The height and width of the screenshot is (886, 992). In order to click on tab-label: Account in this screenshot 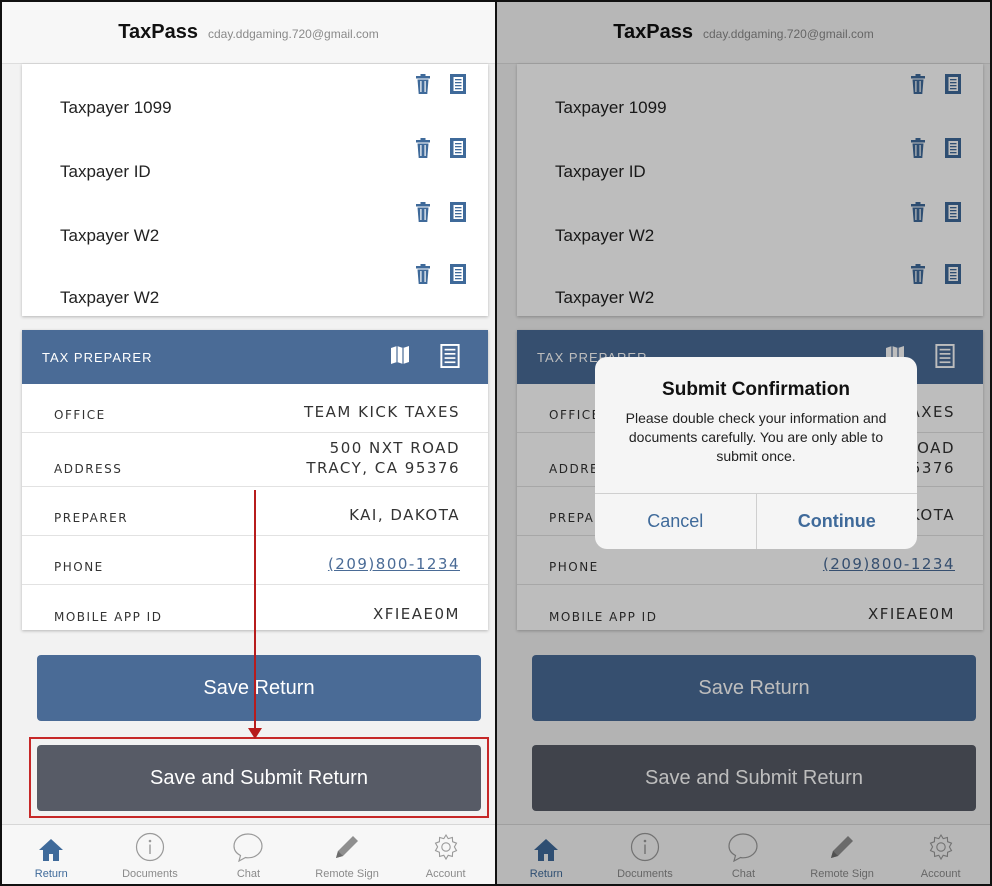, I will do `click(445, 874)`.